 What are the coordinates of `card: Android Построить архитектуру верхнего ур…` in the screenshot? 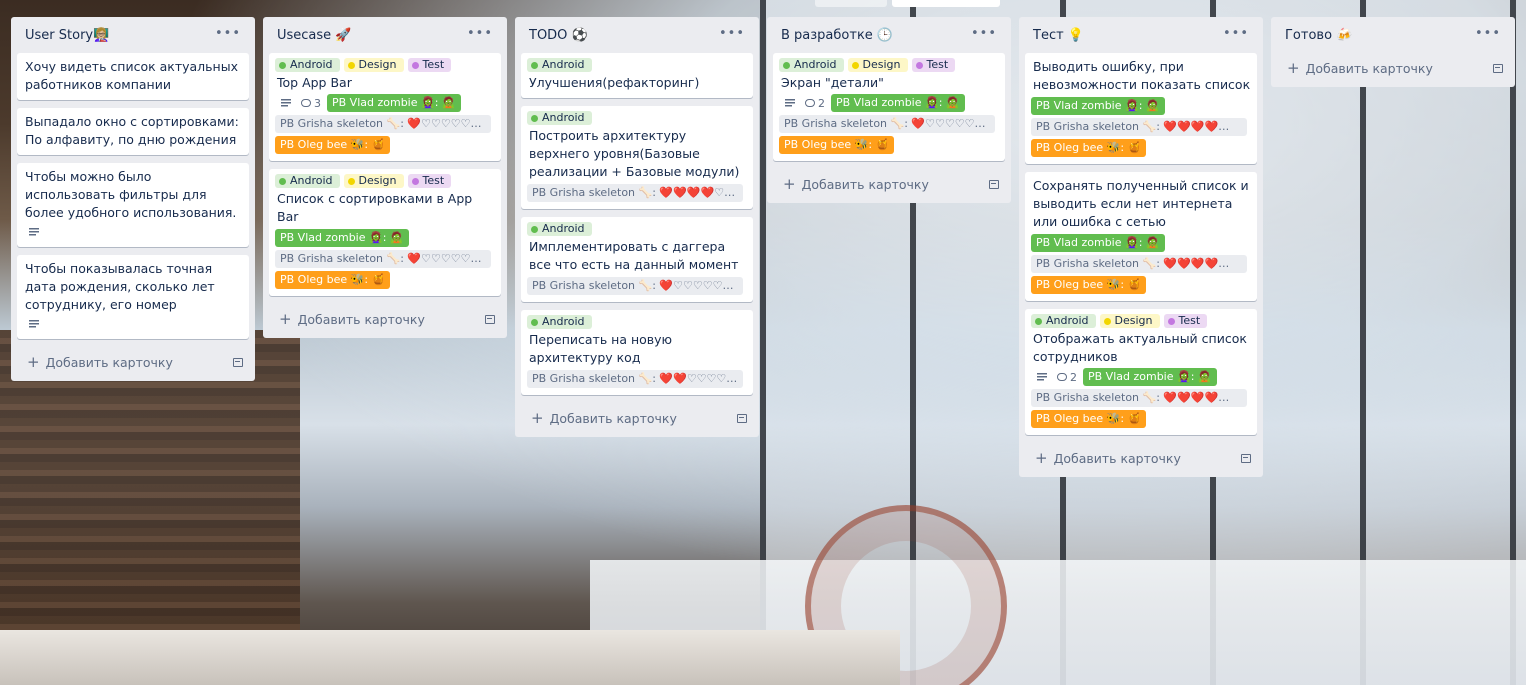 It's located at (637, 157).